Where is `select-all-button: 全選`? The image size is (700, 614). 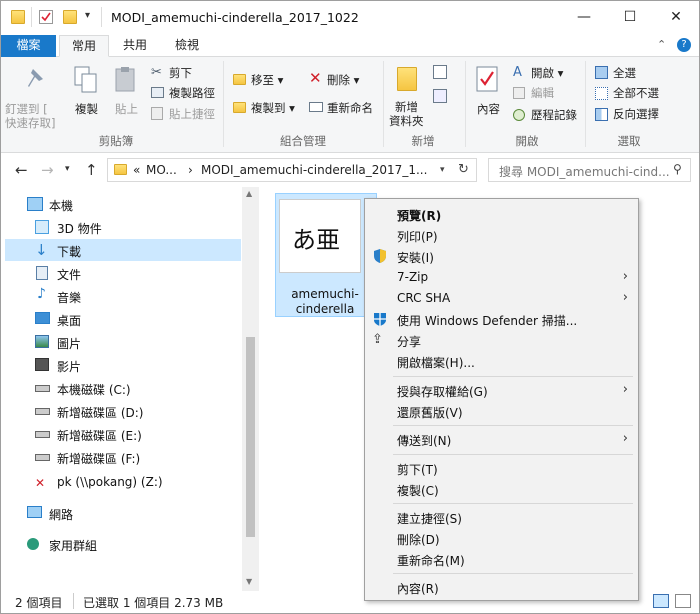
select-all-button: 全選 is located at coordinates (624, 73).